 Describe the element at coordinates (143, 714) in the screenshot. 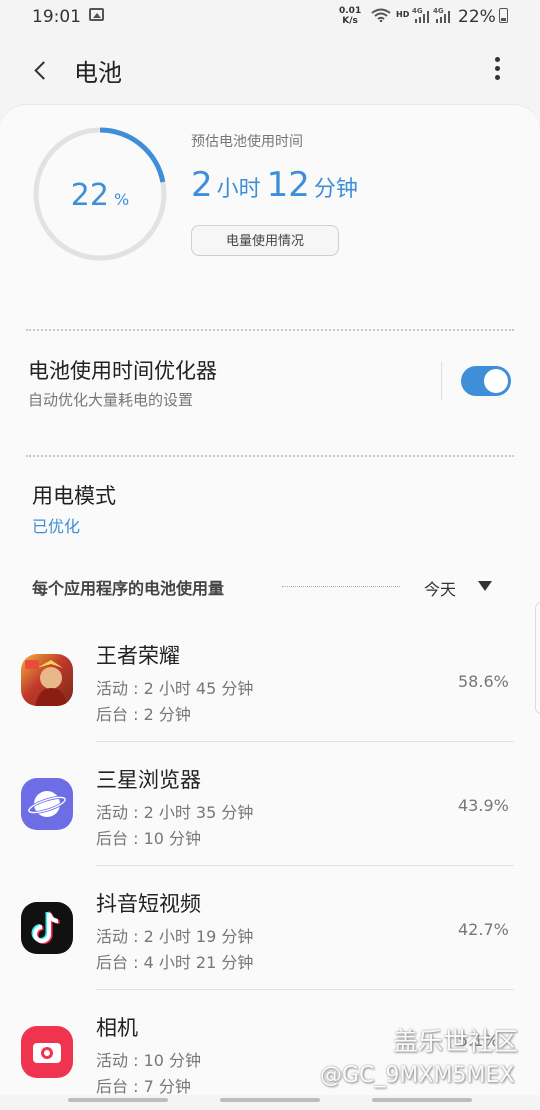

I see `app-background-time: 后台 : 2 分钟` at that location.